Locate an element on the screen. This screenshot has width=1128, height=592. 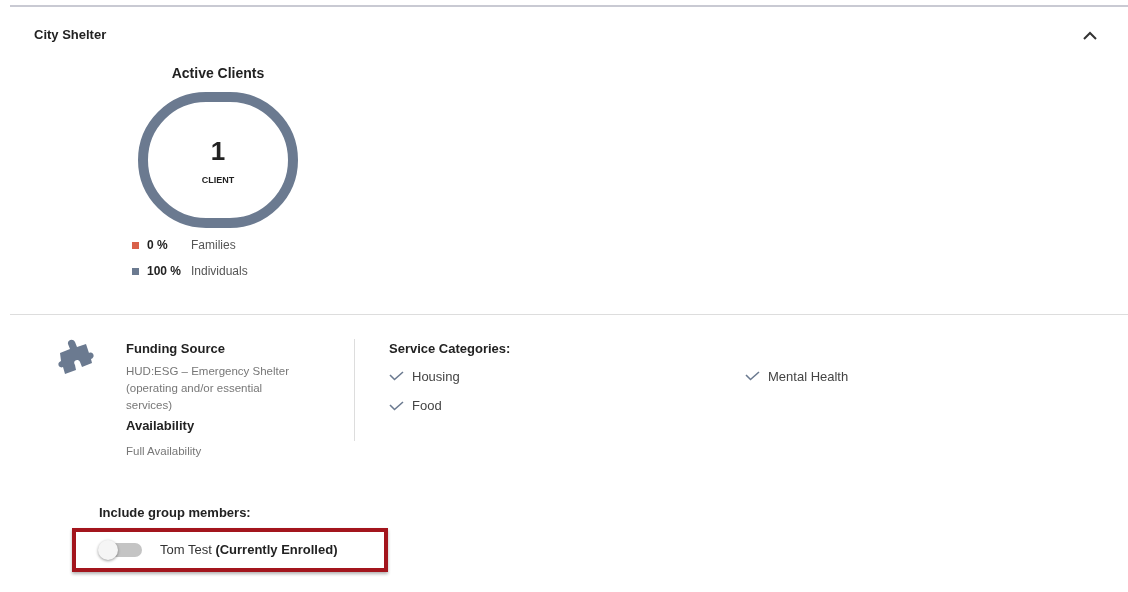
legend-label: Families is located at coordinates (213, 245).